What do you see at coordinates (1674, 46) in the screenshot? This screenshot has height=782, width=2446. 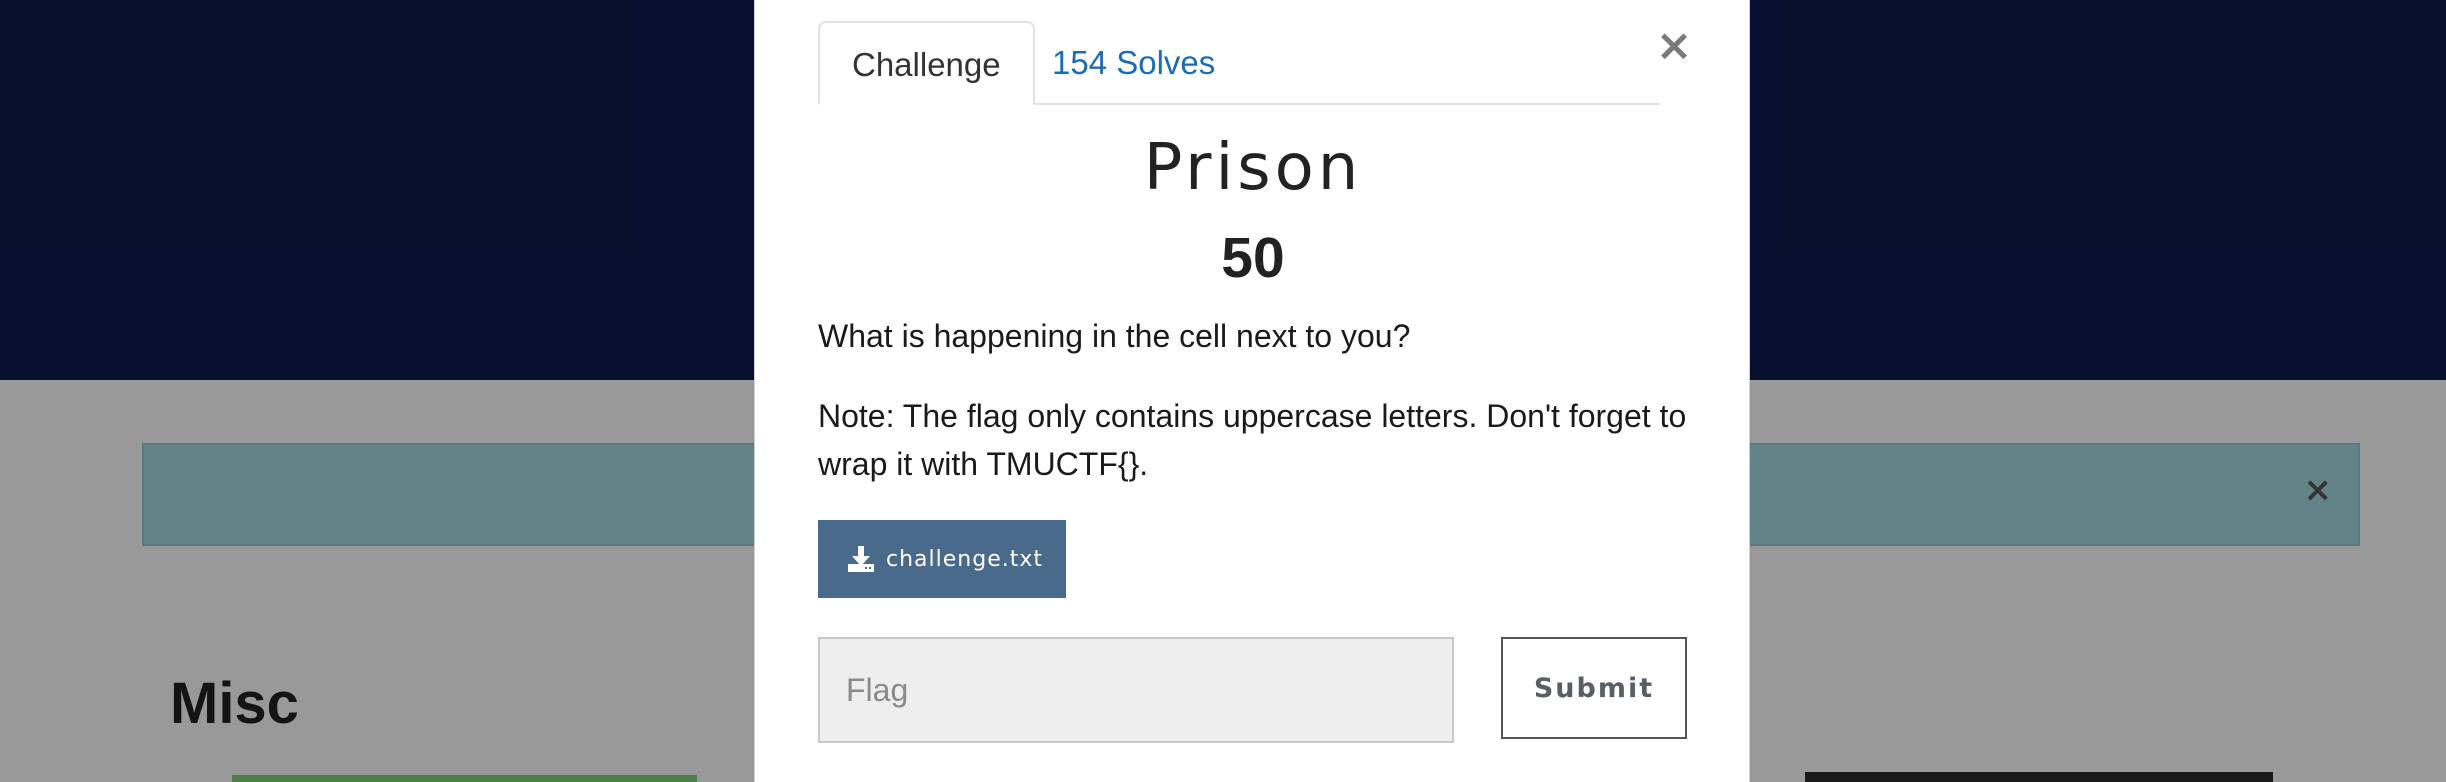 I see `close-icon: ×` at bounding box center [1674, 46].